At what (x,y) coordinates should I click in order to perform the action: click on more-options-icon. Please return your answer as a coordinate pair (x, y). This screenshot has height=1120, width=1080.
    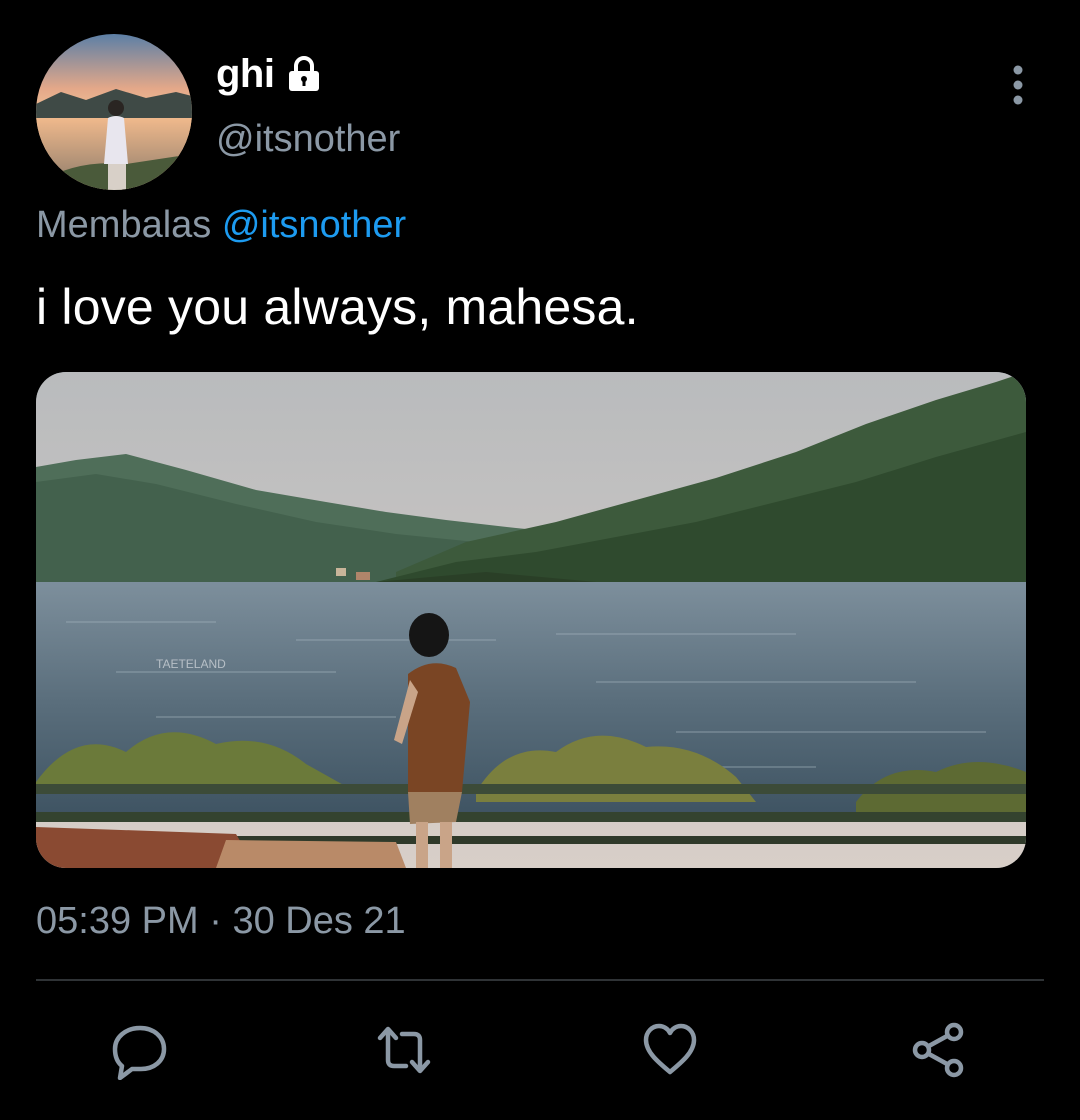
    Looking at the image, I should click on (1018, 85).